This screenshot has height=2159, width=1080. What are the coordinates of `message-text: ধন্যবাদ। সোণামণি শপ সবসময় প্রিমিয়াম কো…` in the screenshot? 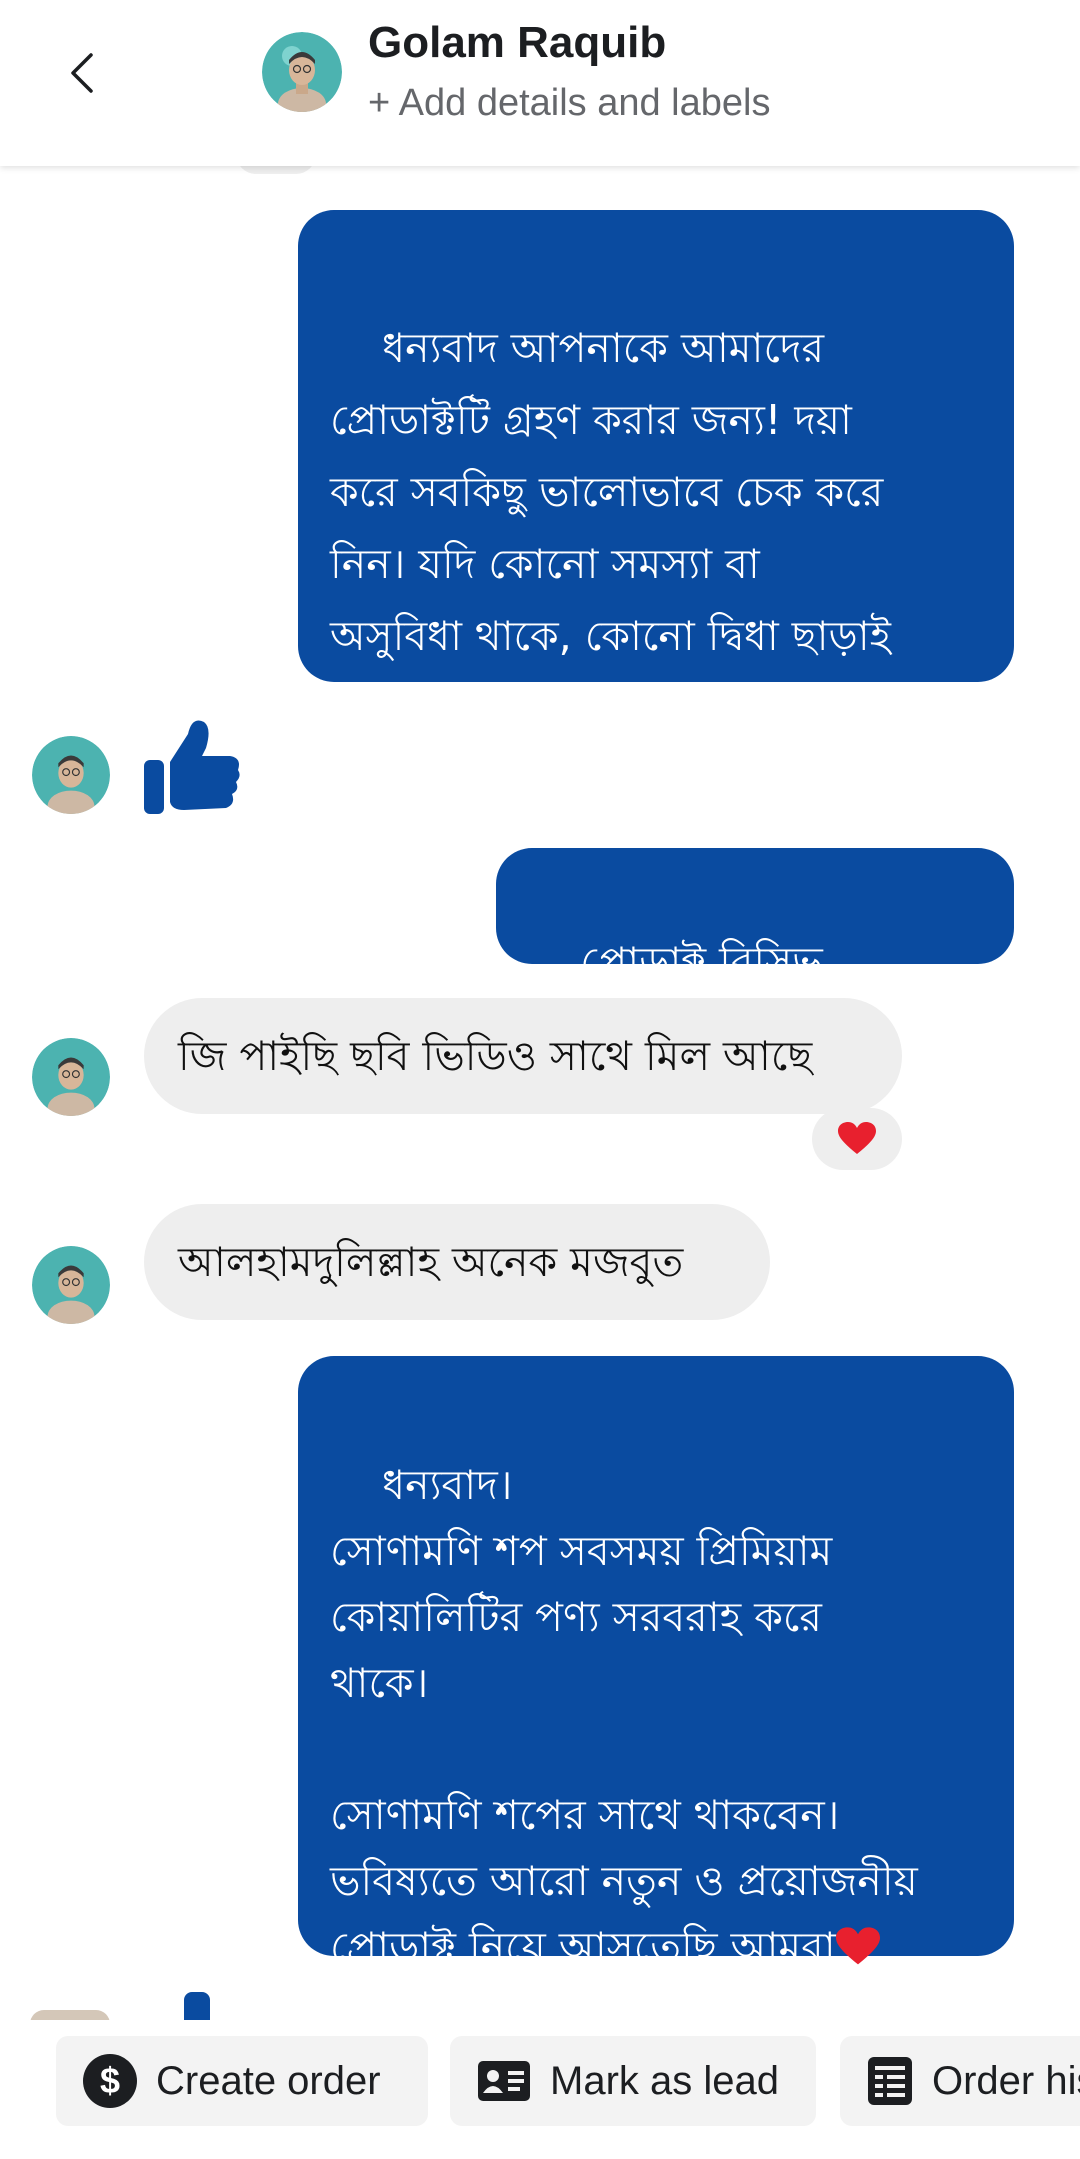 It's located at (624, 1716).